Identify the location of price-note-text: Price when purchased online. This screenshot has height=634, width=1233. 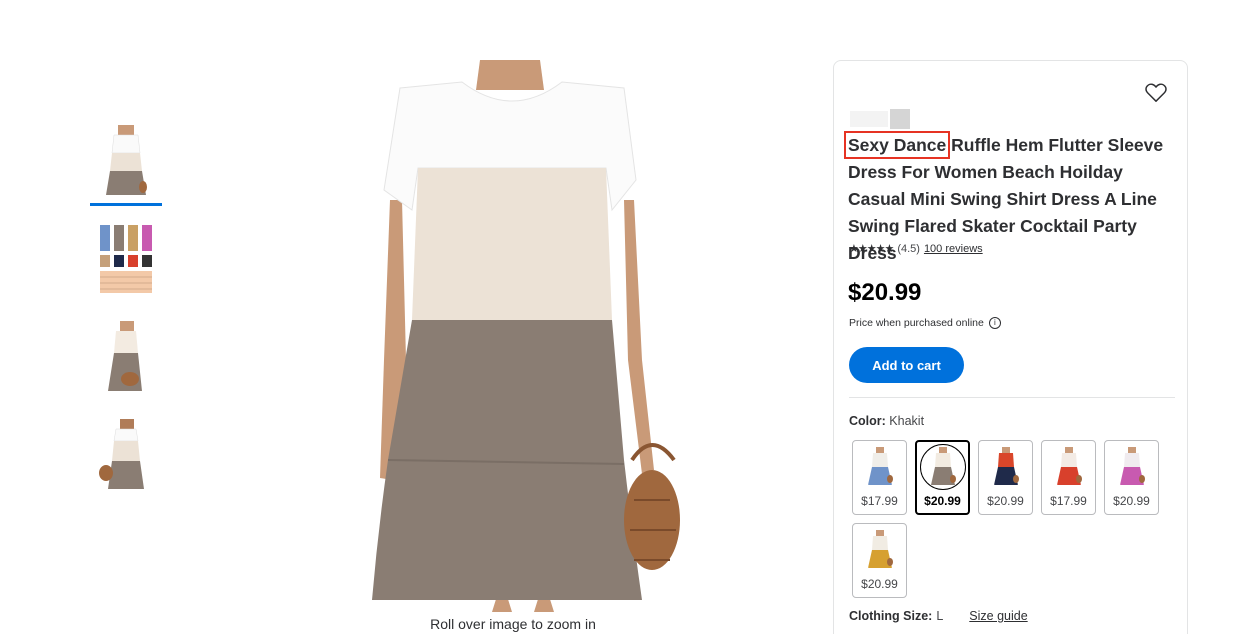
(916, 323).